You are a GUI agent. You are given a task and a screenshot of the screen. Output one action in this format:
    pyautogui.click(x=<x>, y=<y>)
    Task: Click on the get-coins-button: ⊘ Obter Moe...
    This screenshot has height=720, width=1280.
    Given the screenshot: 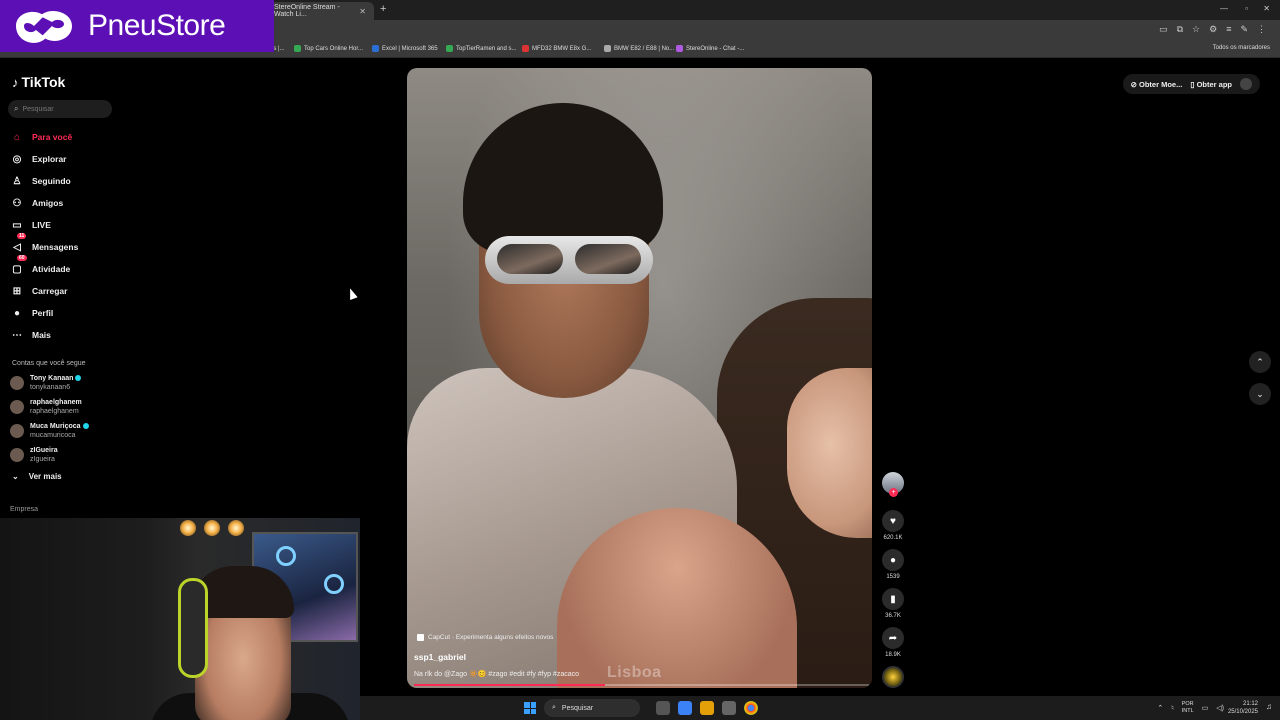 What is the action you would take?
    pyautogui.click(x=1157, y=84)
    